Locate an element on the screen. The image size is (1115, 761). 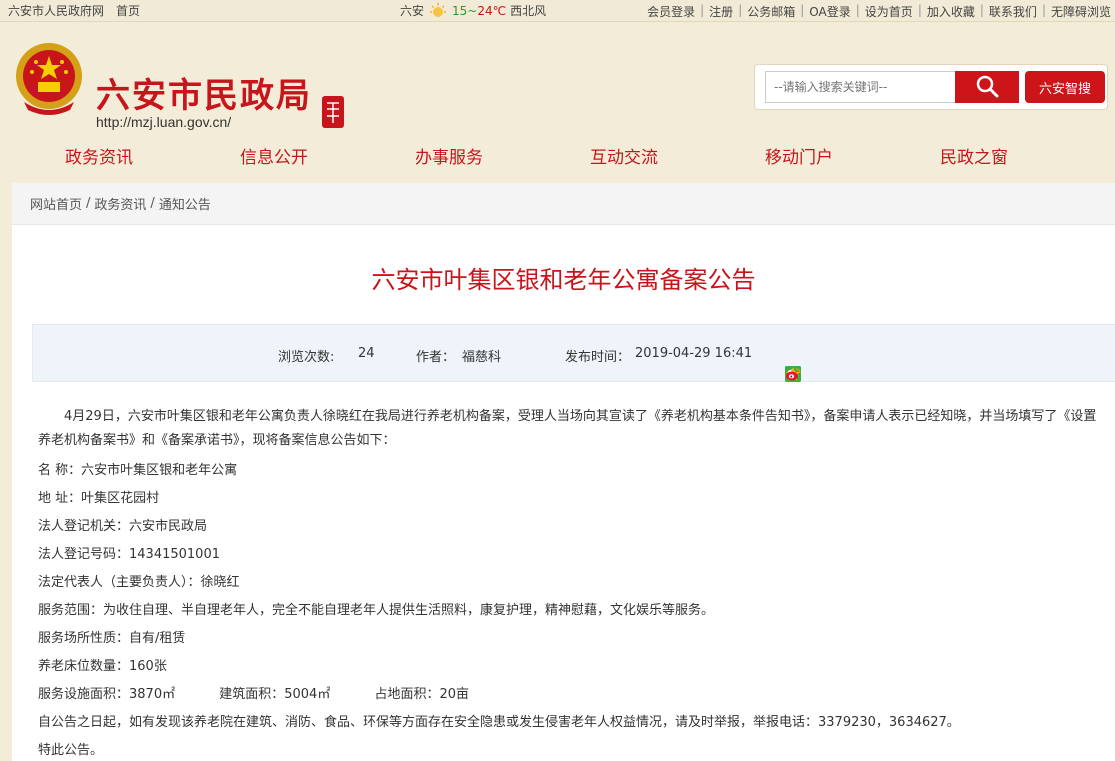
sun-icon is located at coordinates (438, 10).